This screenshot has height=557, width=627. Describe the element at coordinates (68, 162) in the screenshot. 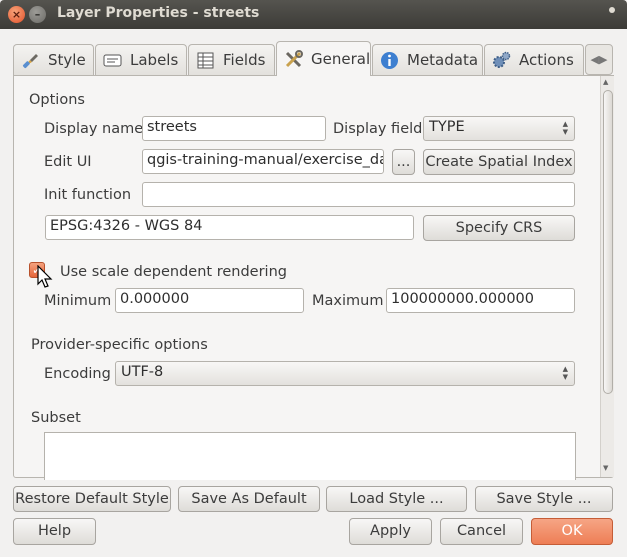

I see `edit-ui-label: Edit UI` at that location.